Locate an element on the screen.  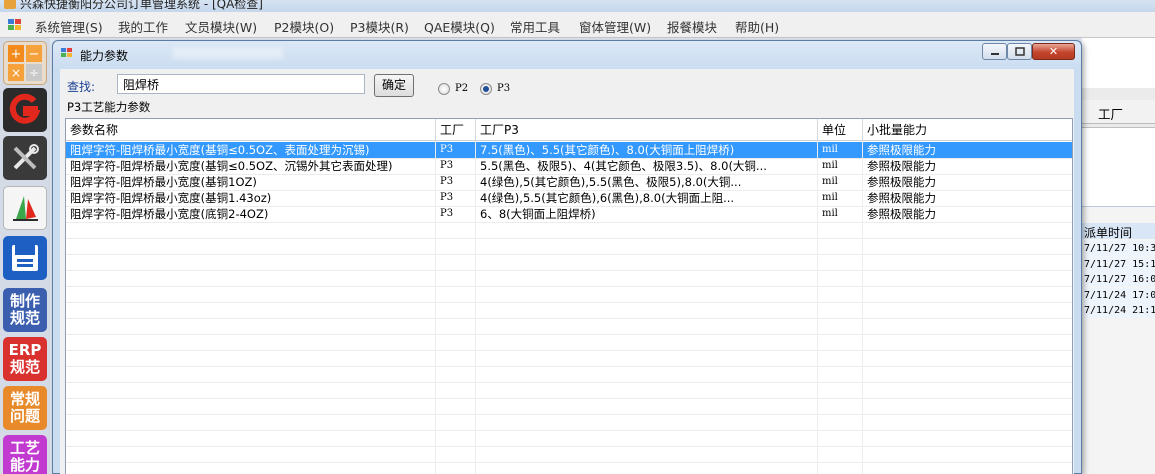
launcher-label-spec: 制作 规范 is located at coordinates (24, 309).